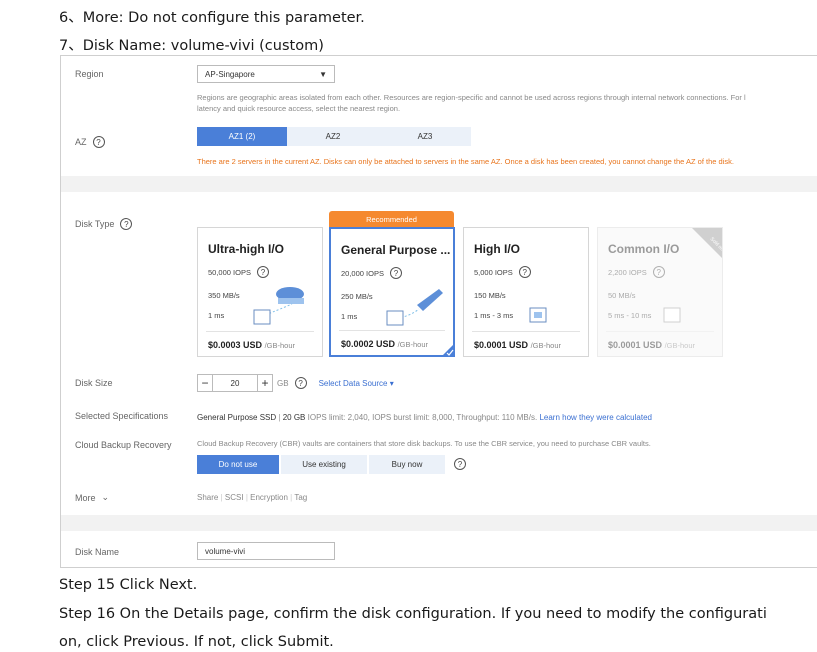  Describe the element at coordinates (301, 497) in the screenshot. I see `more-item-tag: Tag` at that location.